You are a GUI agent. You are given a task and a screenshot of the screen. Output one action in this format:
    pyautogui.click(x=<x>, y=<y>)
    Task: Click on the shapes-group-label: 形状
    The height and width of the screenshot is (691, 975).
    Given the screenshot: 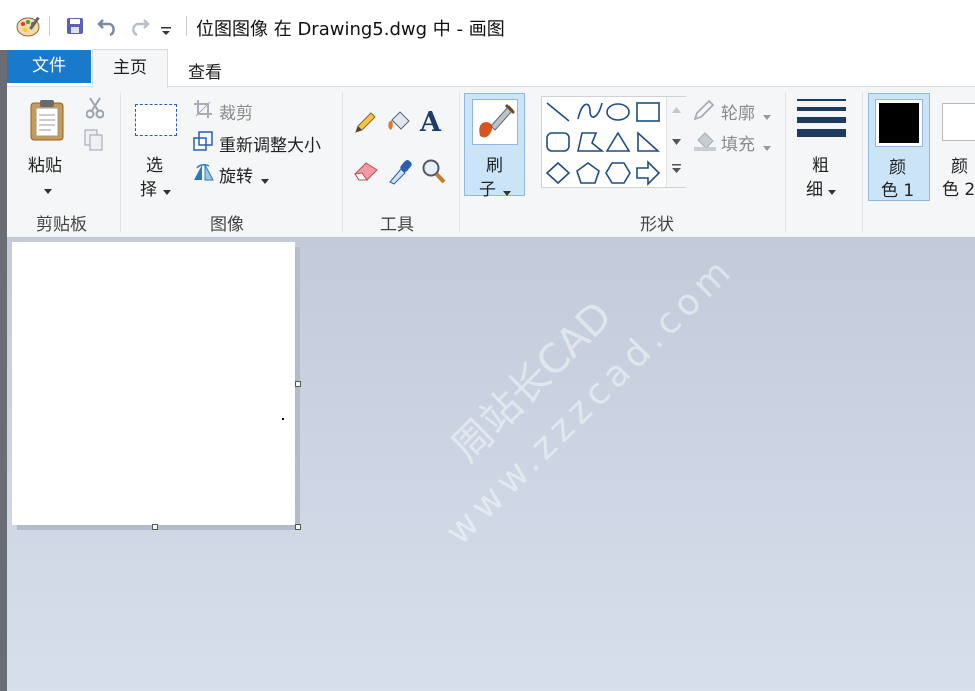 What is the action you would take?
    pyautogui.click(x=657, y=225)
    